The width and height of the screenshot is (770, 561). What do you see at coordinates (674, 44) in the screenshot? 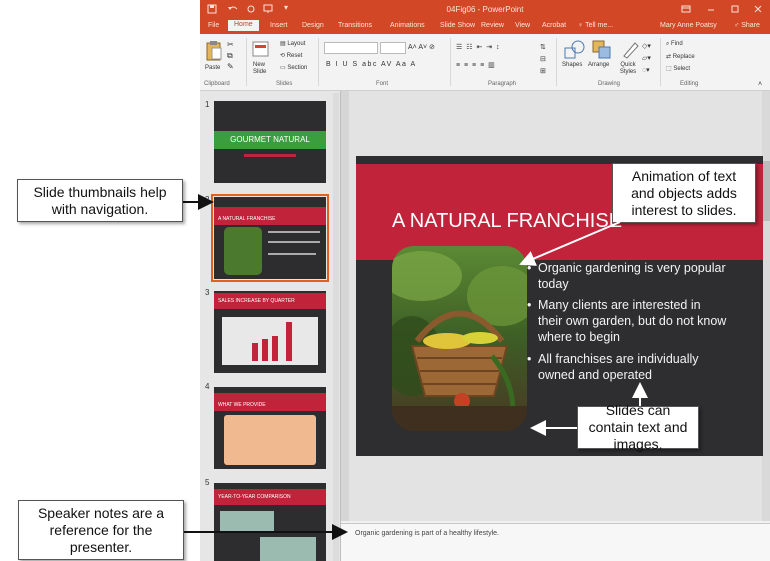
I see `find-button: ⌕ Find` at bounding box center [674, 44].